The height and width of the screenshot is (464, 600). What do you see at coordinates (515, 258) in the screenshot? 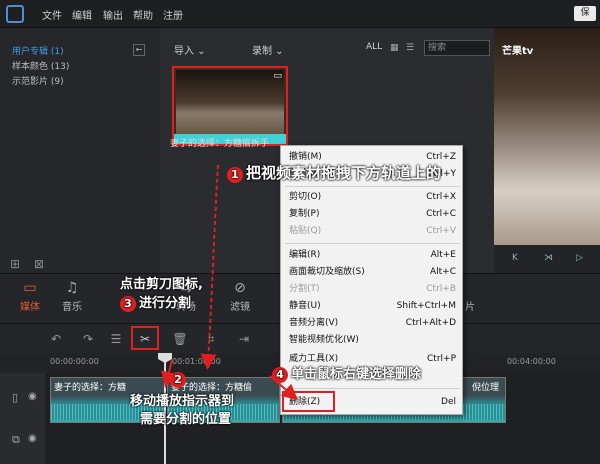
I see `prev-frame-icon: K` at bounding box center [515, 258].